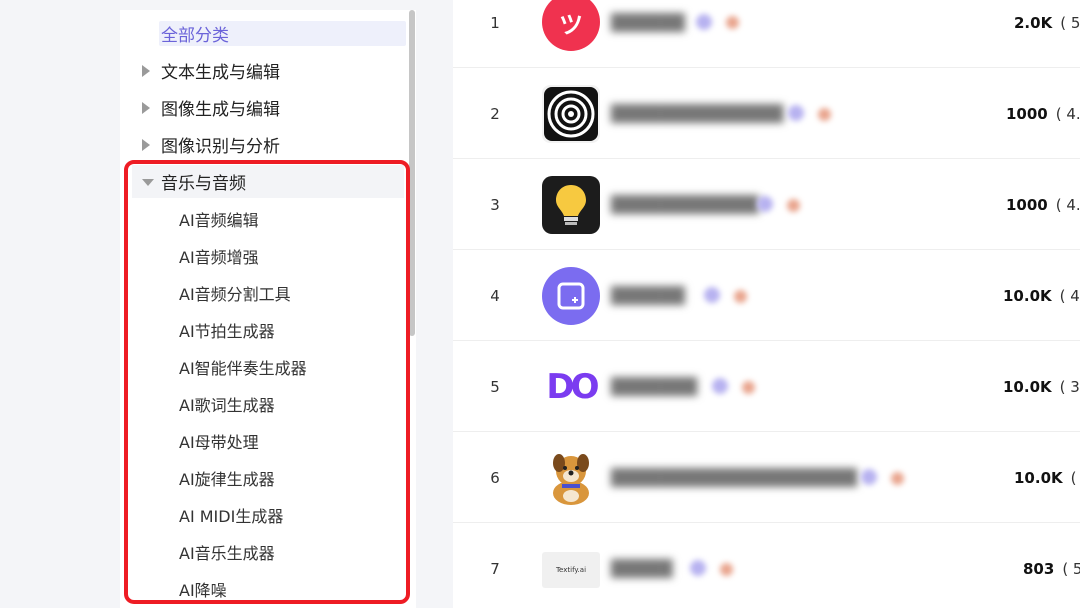 Image resolution: width=1080 pixels, height=608 pixels. I want to click on logo-glyph: DO, so click(572, 387).